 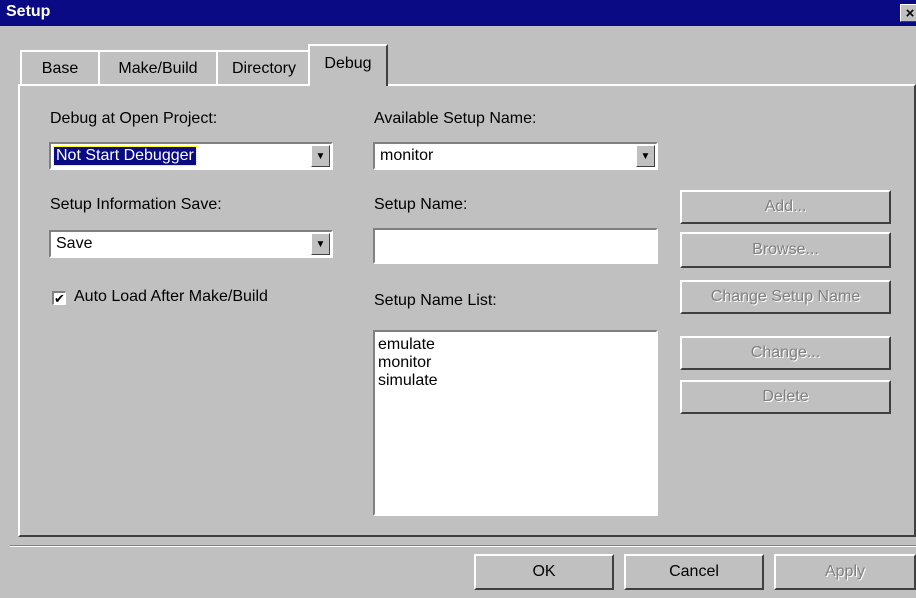 I want to click on debug-at-open-combo: Not Start Debugger ▼, so click(x=191, y=156).